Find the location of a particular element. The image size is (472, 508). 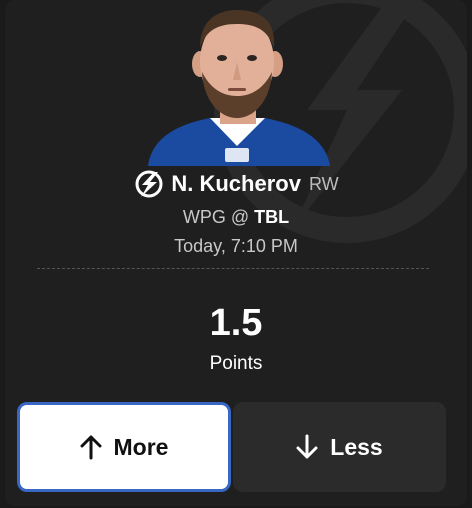

home-team: TBL is located at coordinates (272, 217).